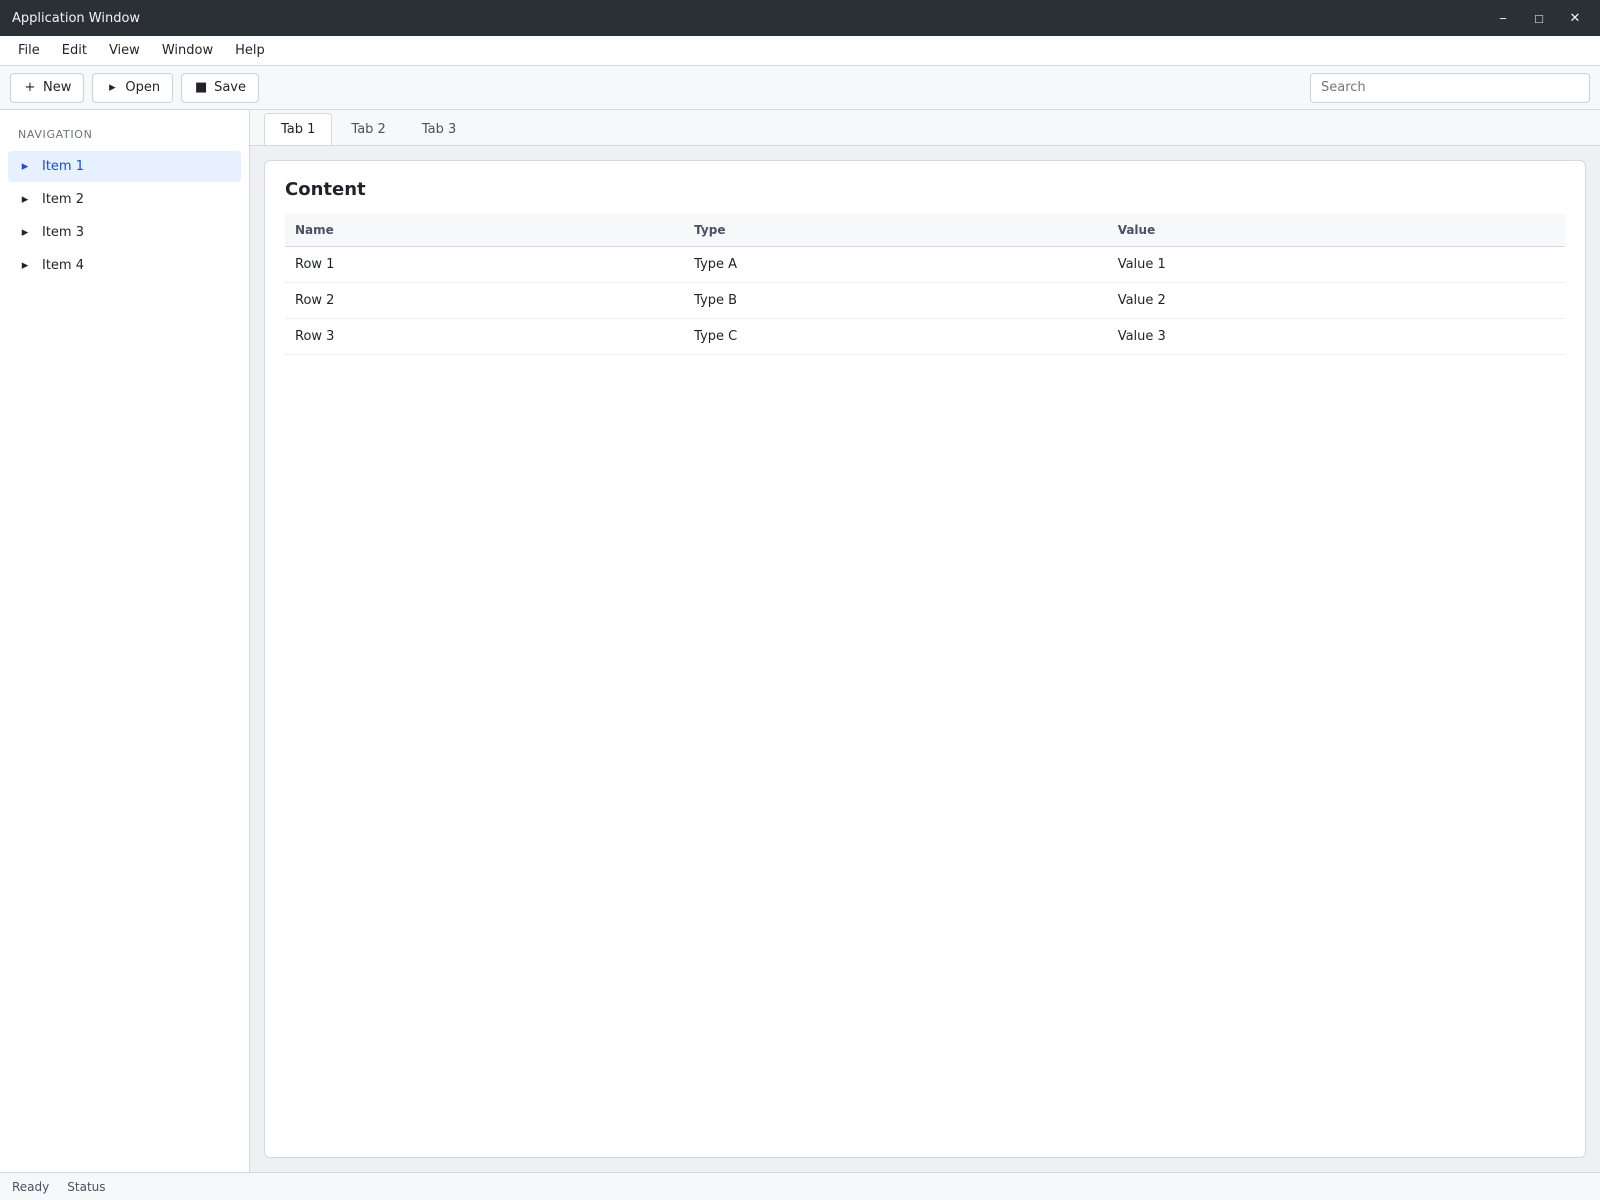  Describe the element at coordinates (230, 87) in the screenshot. I see `save-label: Save` at that location.